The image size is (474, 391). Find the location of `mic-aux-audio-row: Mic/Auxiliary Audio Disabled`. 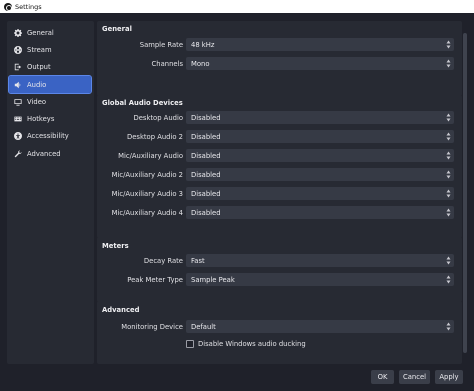

mic-aux-audio-row: Mic/Auxiliary Audio Disabled is located at coordinates (279, 156).